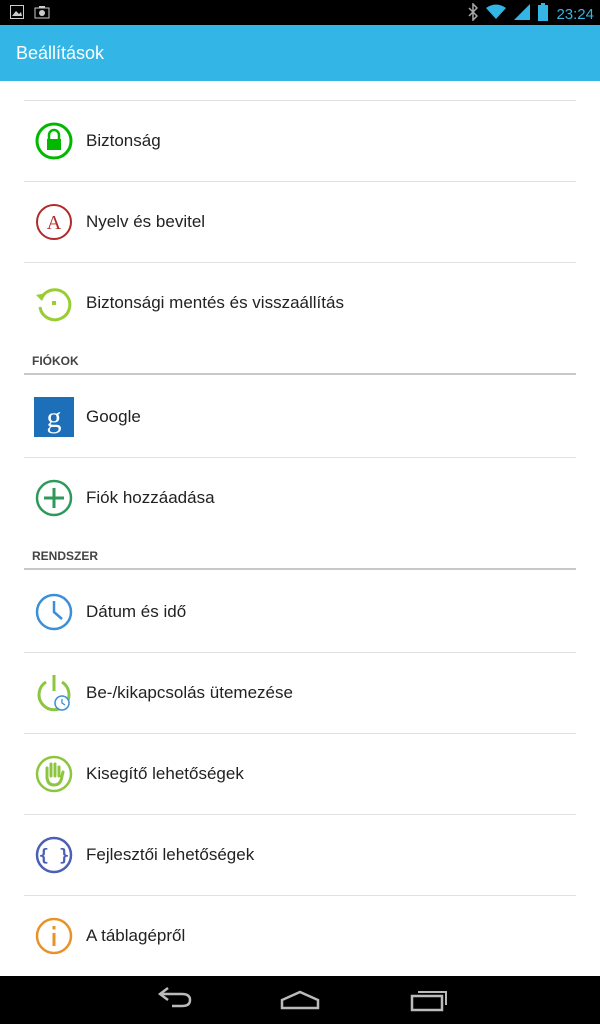 This screenshot has height=1024, width=600. What do you see at coordinates (300, 774) in the screenshot?
I see `settings-item-accessibility: Kisegítő lehetőségek` at bounding box center [300, 774].